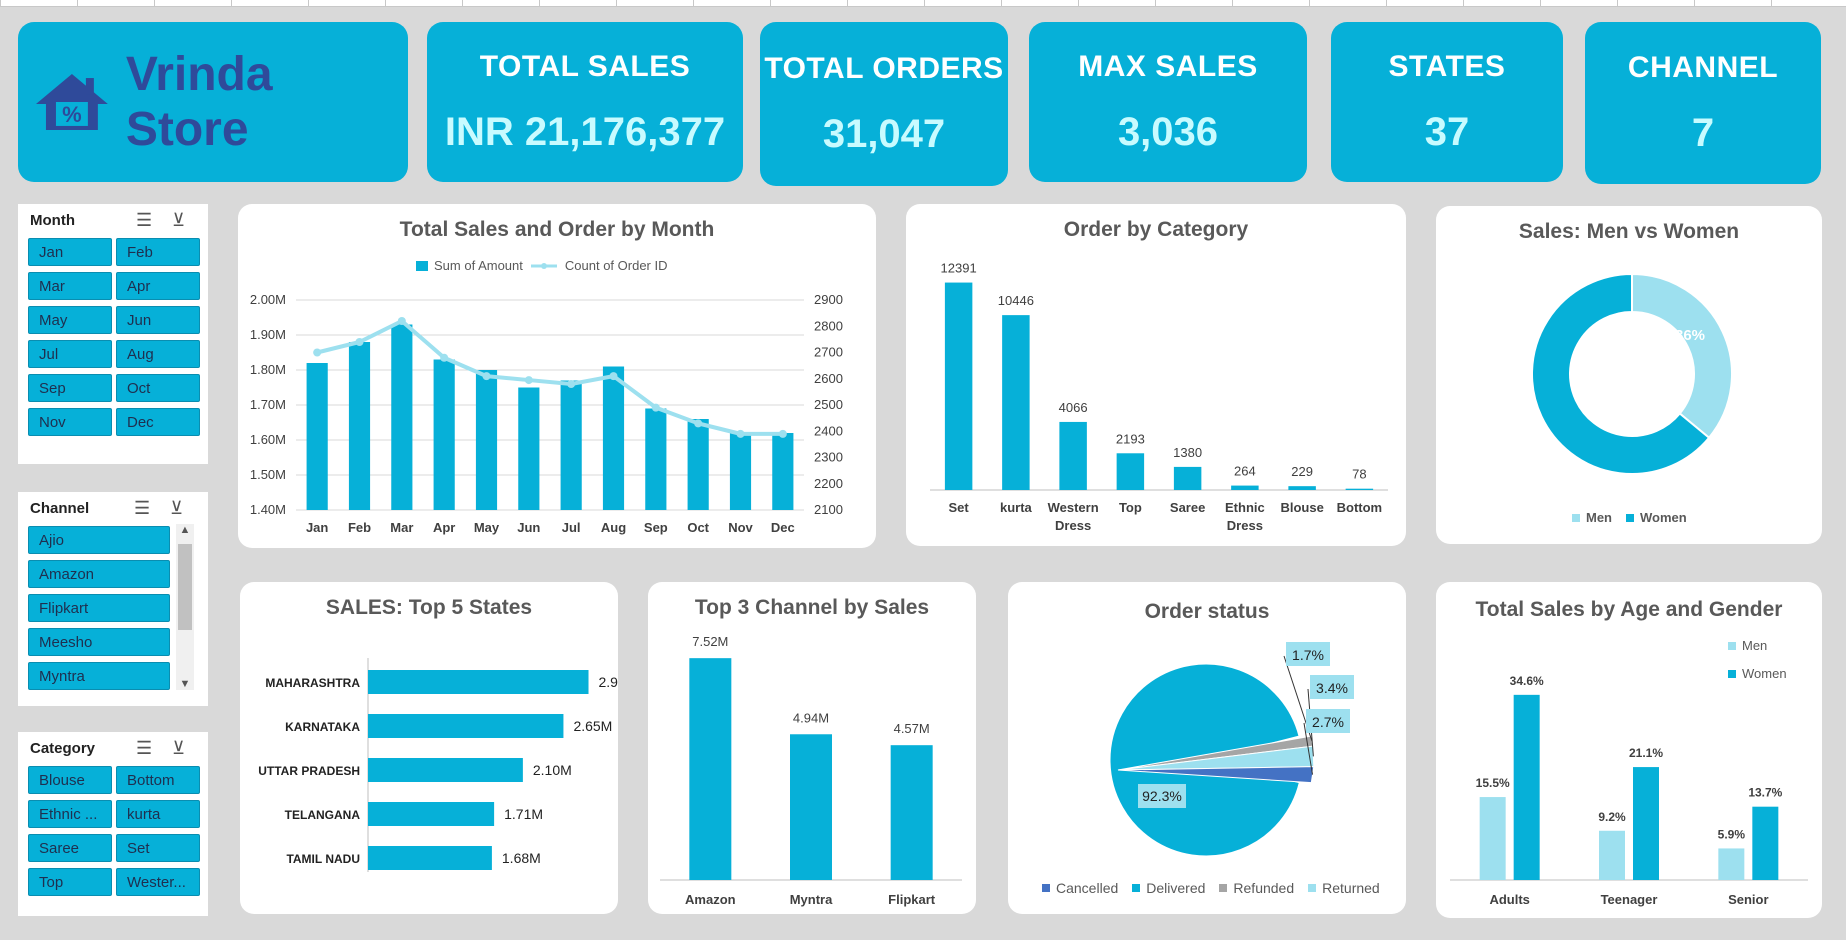 This screenshot has width=1846, height=940. I want to click on scroll-up-icon: ▲, so click(185, 530).